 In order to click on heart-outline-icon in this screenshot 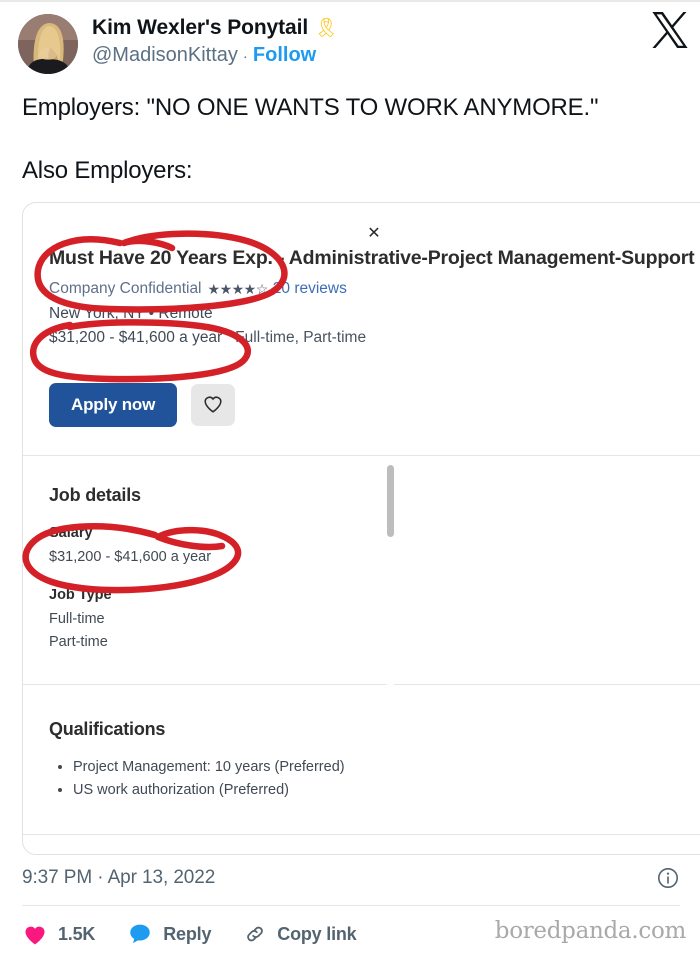, I will do `click(213, 405)`.